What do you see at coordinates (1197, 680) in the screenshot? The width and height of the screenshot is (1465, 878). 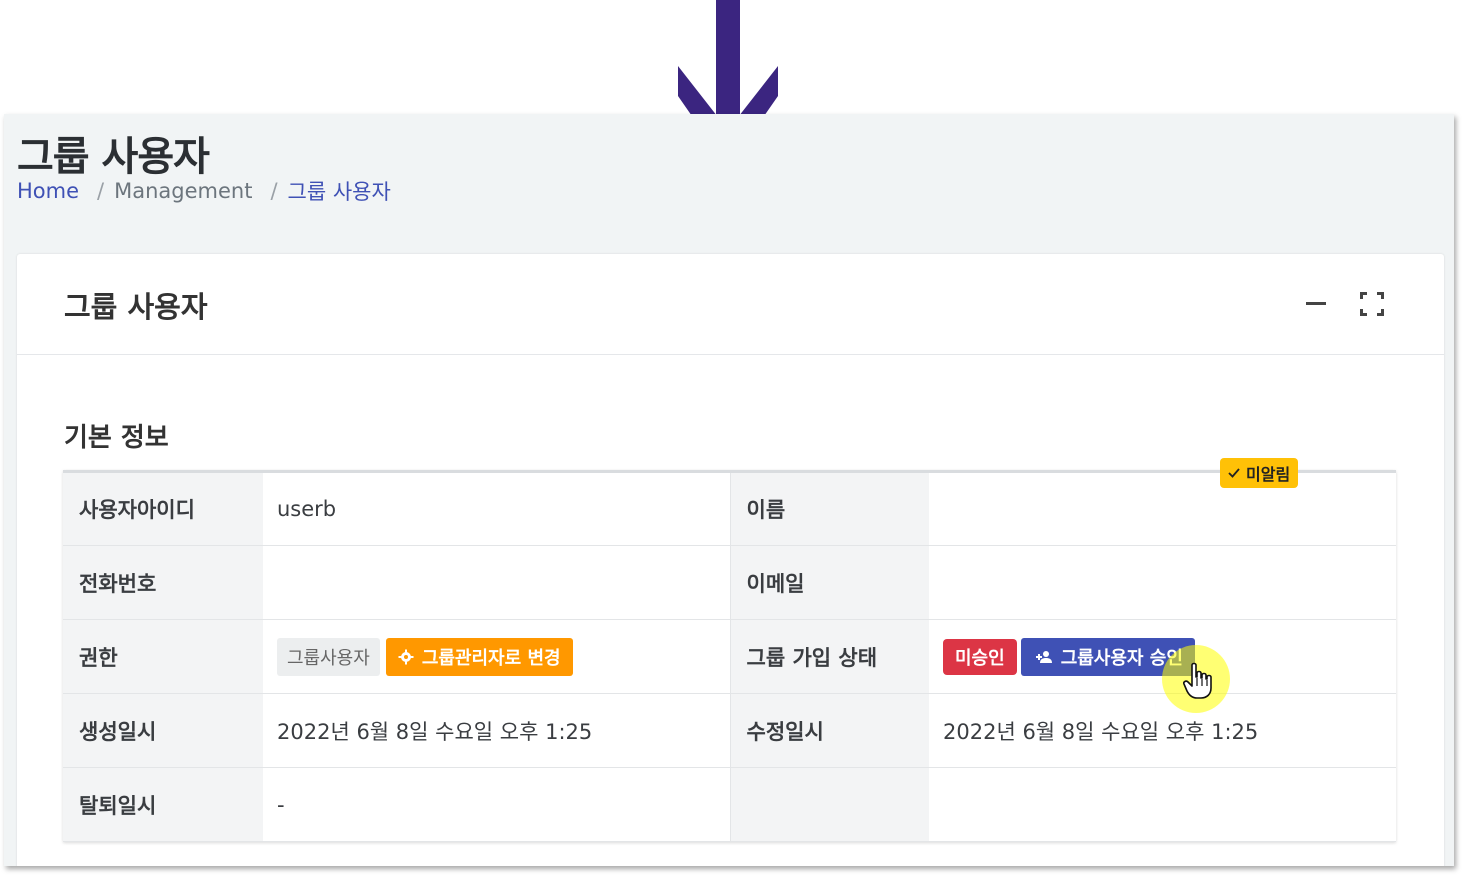 I see `hand-cursor-icon` at bounding box center [1197, 680].